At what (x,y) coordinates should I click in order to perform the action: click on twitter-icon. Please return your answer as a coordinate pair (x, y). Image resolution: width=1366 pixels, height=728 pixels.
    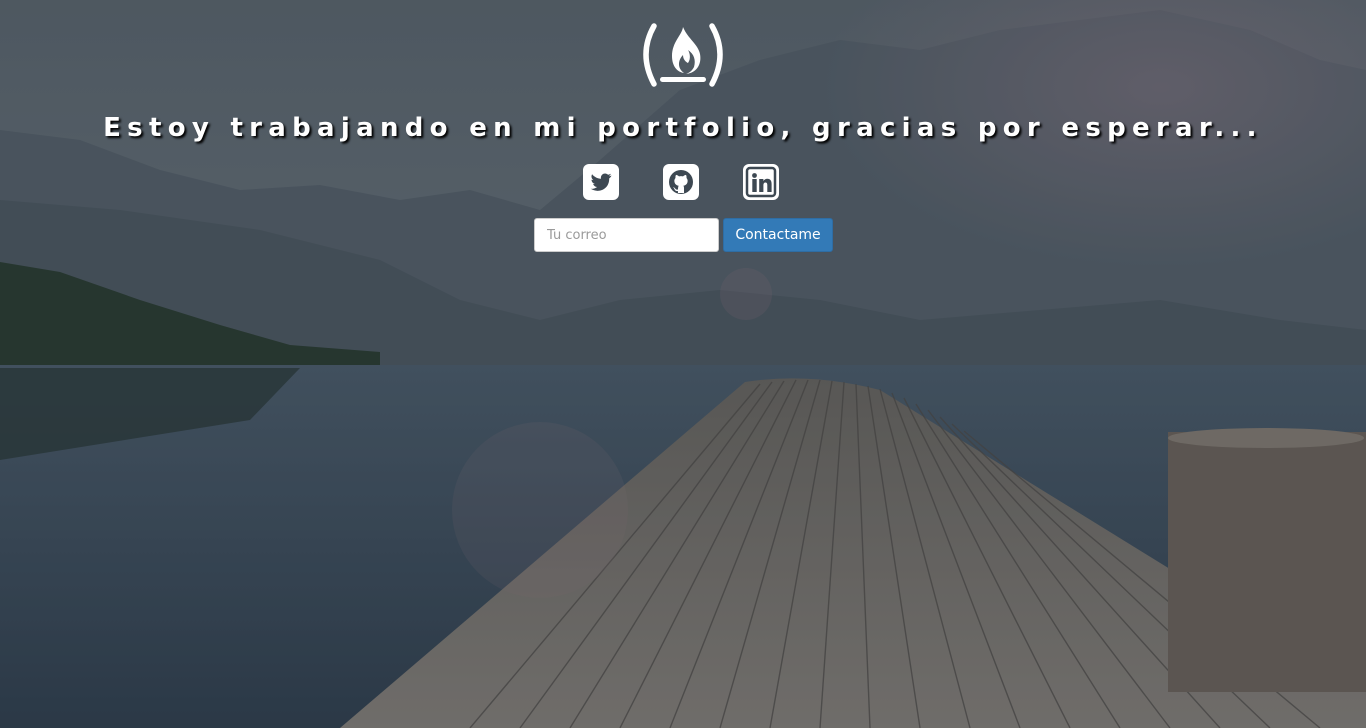
    Looking at the image, I should click on (601, 182).